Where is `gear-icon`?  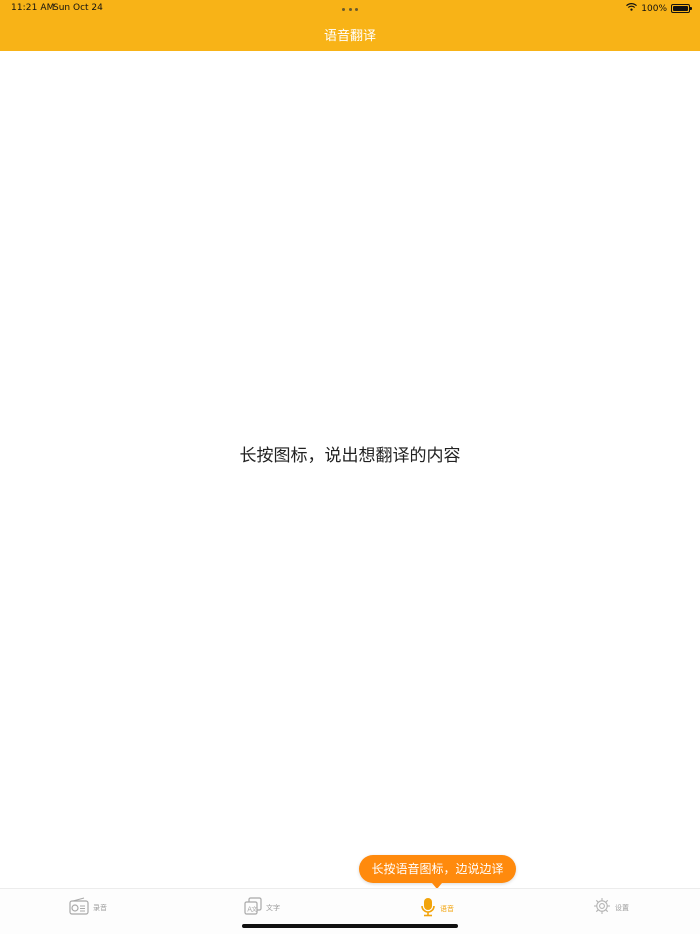
gear-icon is located at coordinates (602, 908).